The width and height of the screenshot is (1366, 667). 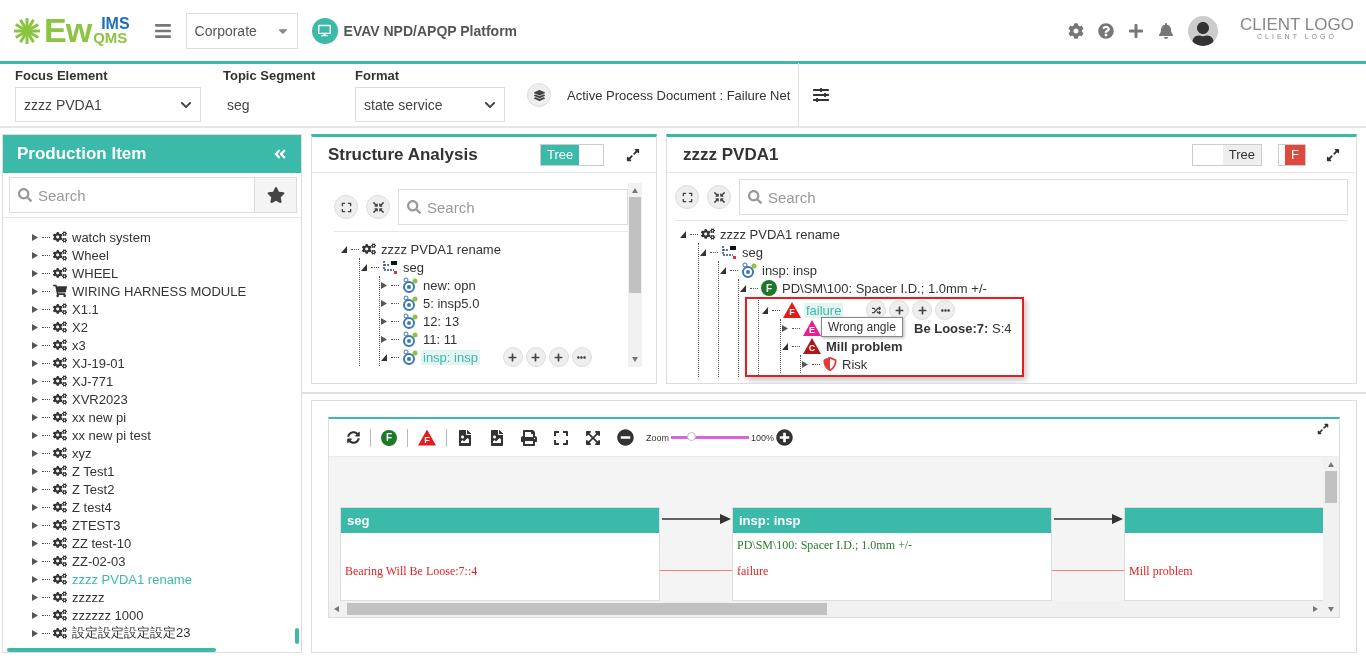 What do you see at coordinates (111, 237) in the screenshot?
I see `tree-item: watch system` at bounding box center [111, 237].